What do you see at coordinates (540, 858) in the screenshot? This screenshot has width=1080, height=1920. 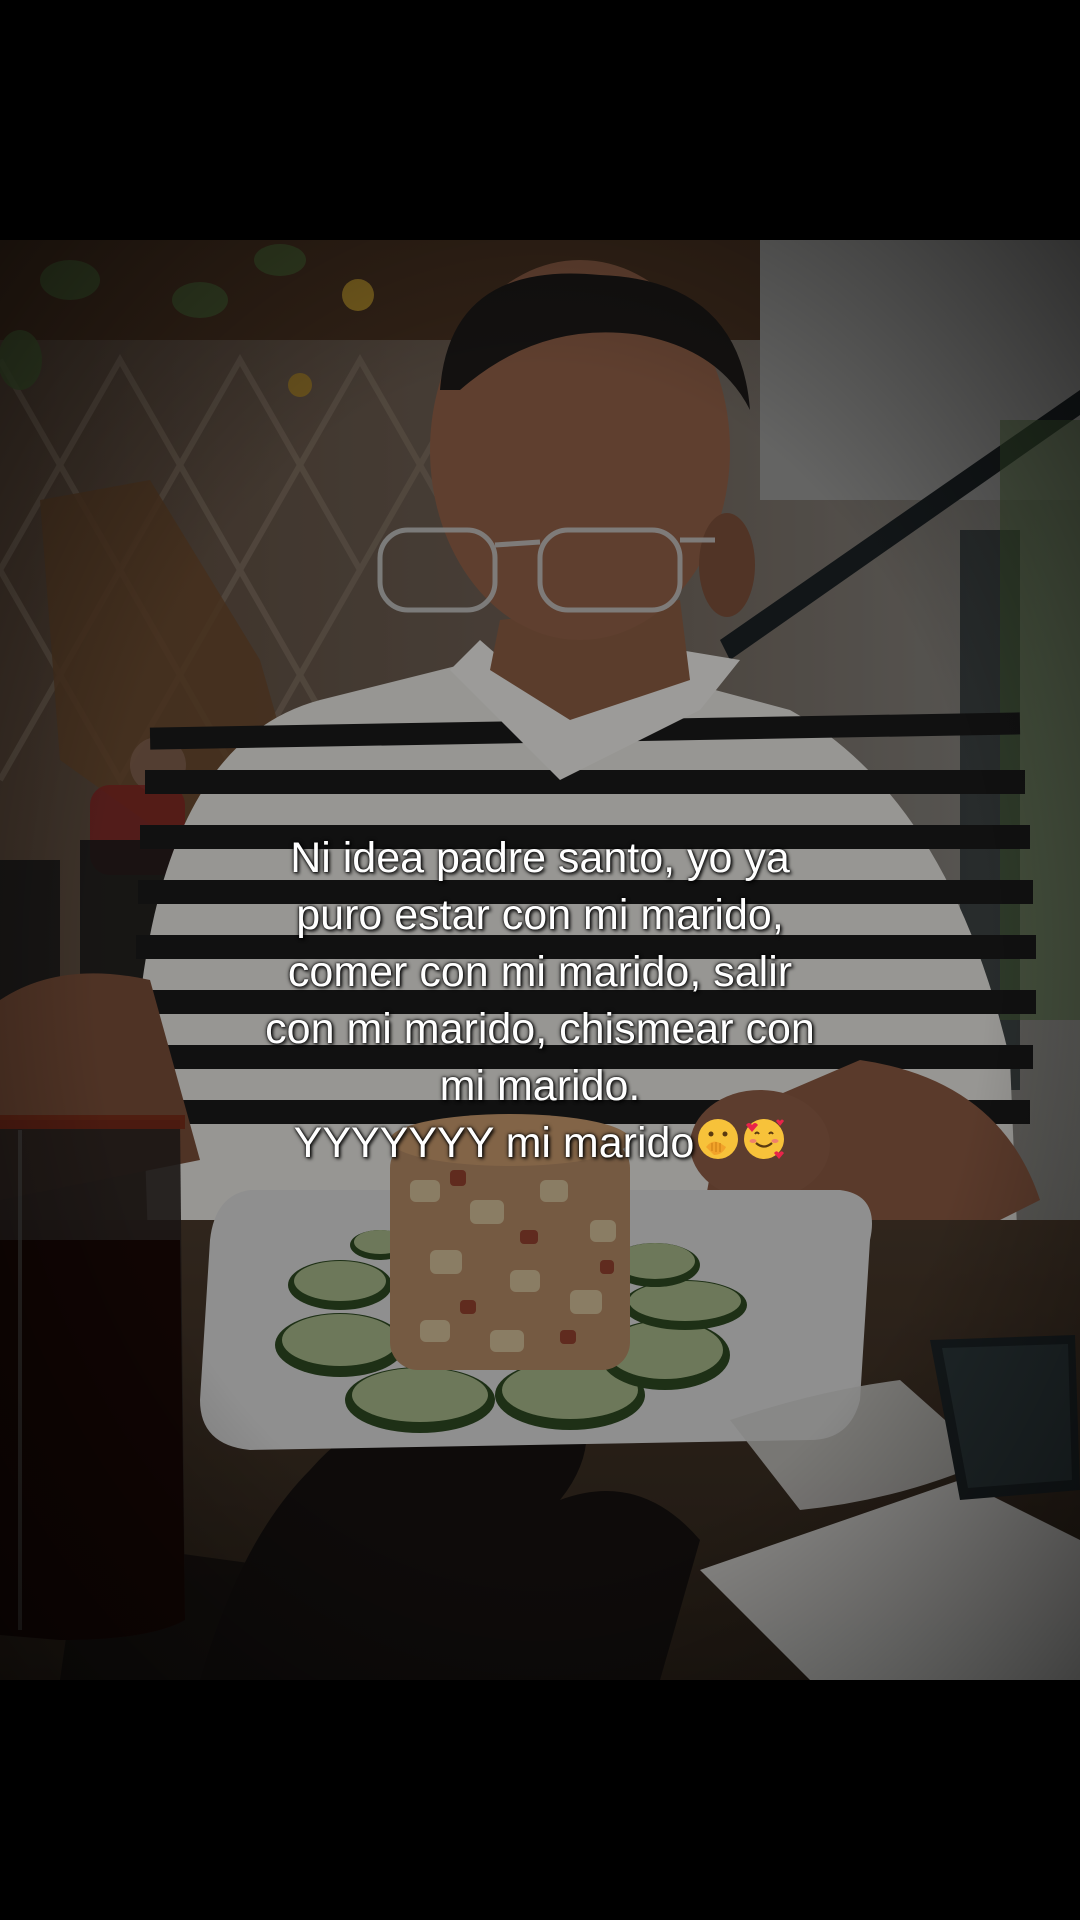 I see `caption-line: Ni idea padre santo, yo ya` at bounding box center [540, 858].